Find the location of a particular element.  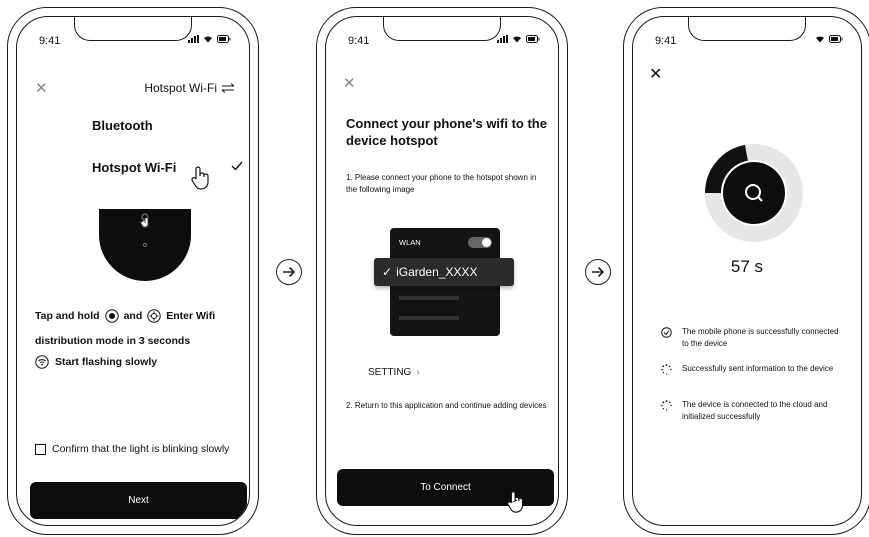

setting-label: SETTING is located at coordinates (390, 372).